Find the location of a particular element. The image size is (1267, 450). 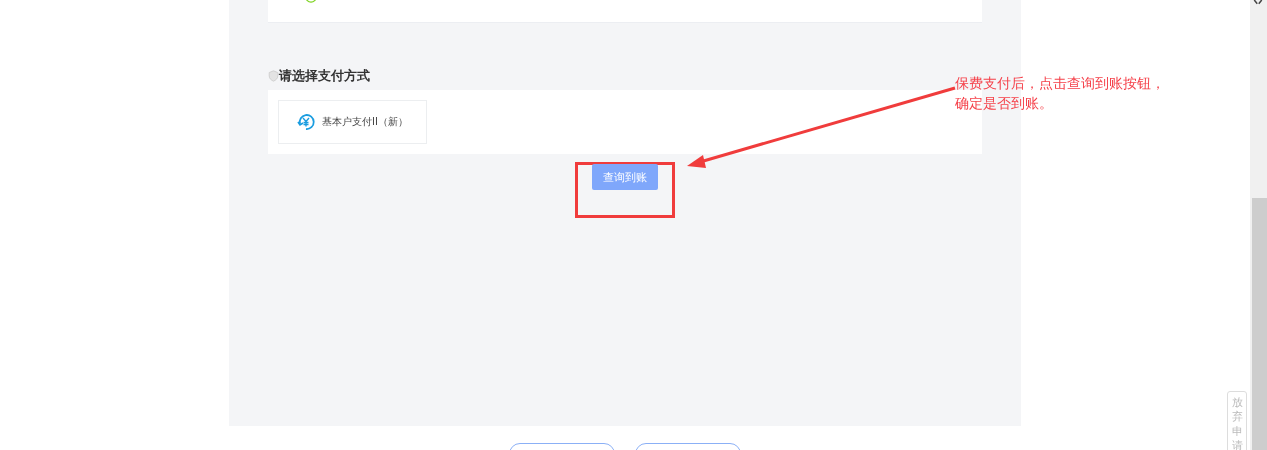

abandon-button: 放弃申请 is located at coordinates (1237, 420).